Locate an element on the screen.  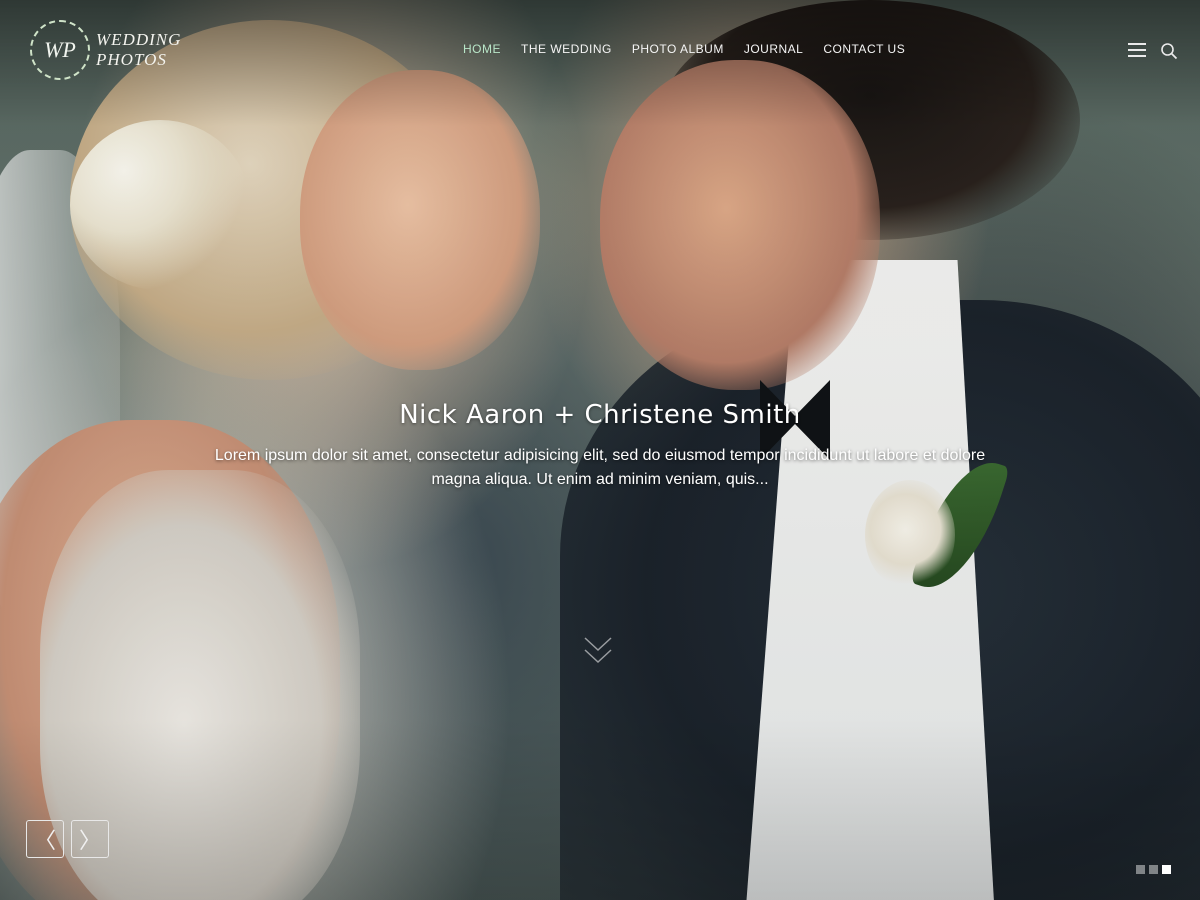
search-icon is located at coordinates (1169, 51).